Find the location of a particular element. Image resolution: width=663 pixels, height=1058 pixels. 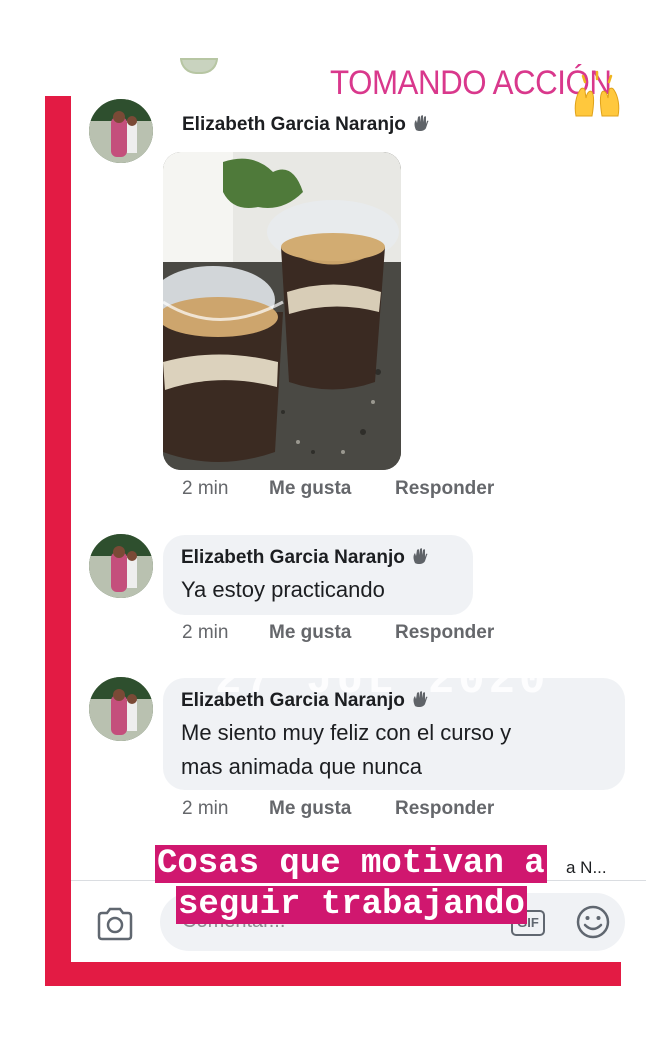

comment-photo is located at coordinates (282, 311).